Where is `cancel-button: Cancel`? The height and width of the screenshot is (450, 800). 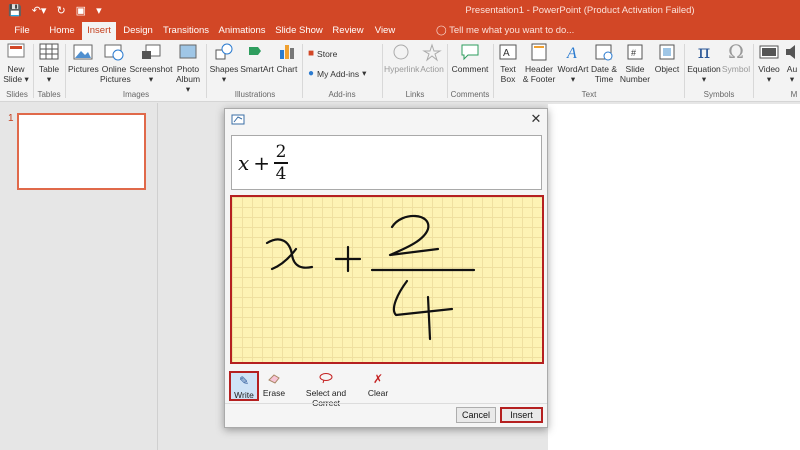 cancel-button: Cancel is located at coordinates (476, 415).